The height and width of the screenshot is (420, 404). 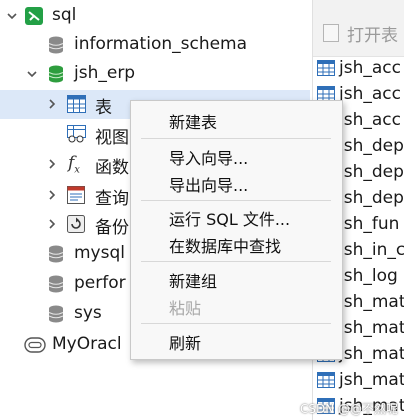 I want to click on tree-item-label: sys, so click(x=88, y=313).